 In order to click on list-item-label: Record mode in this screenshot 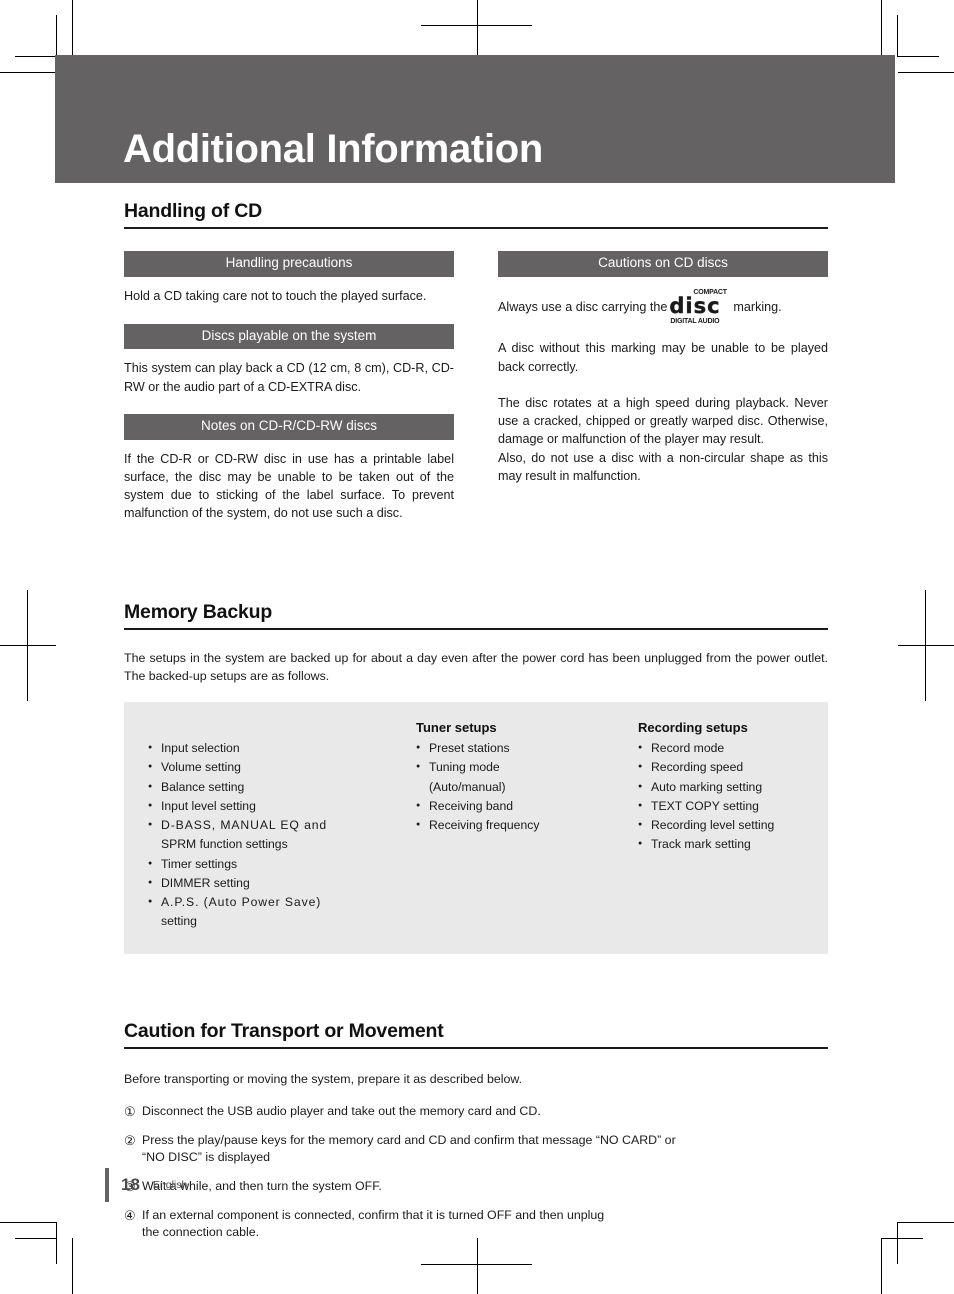, I will do `click(688, 748)`.